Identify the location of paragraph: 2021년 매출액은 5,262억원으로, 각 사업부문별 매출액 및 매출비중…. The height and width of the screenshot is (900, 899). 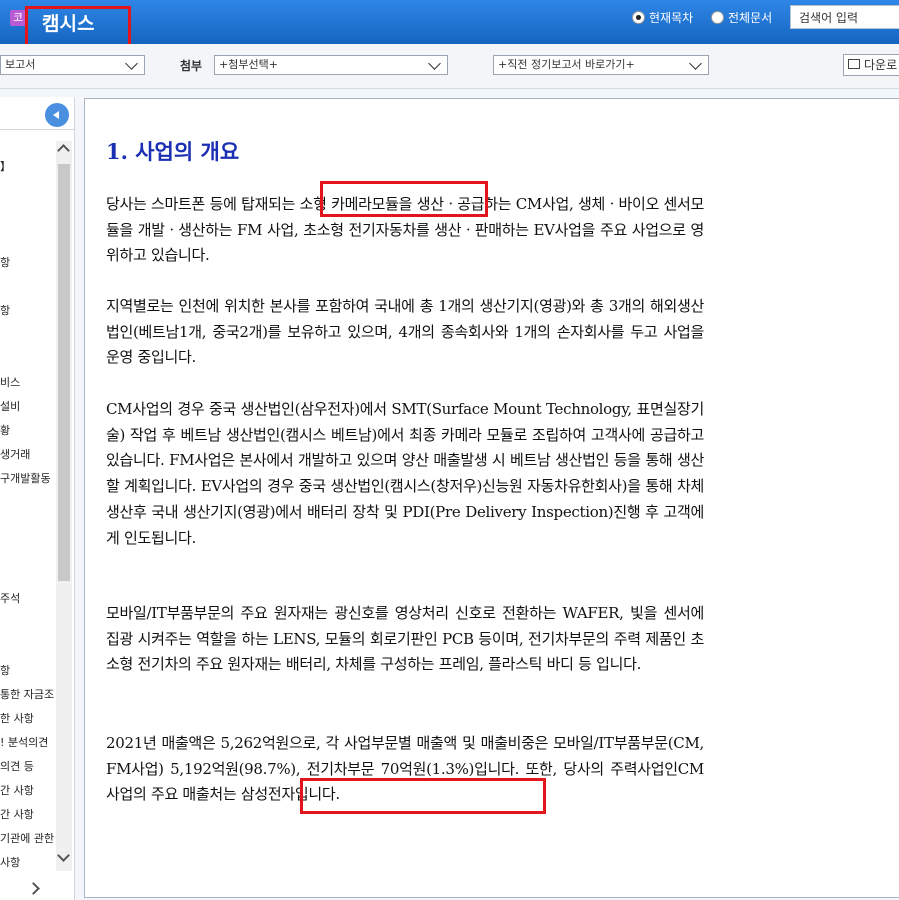
(405, 769).